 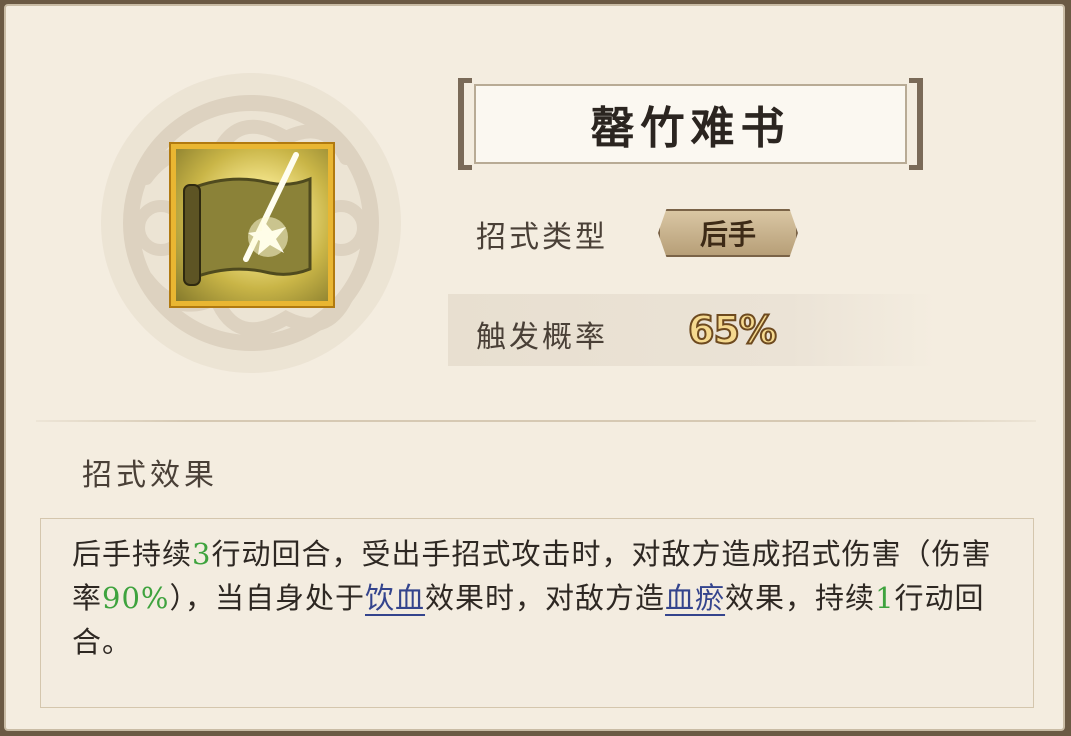 What do you see at coordinates (732, 330) in the screenshot?
I see `probability-value: 65%` at bounding box center [732, 330].